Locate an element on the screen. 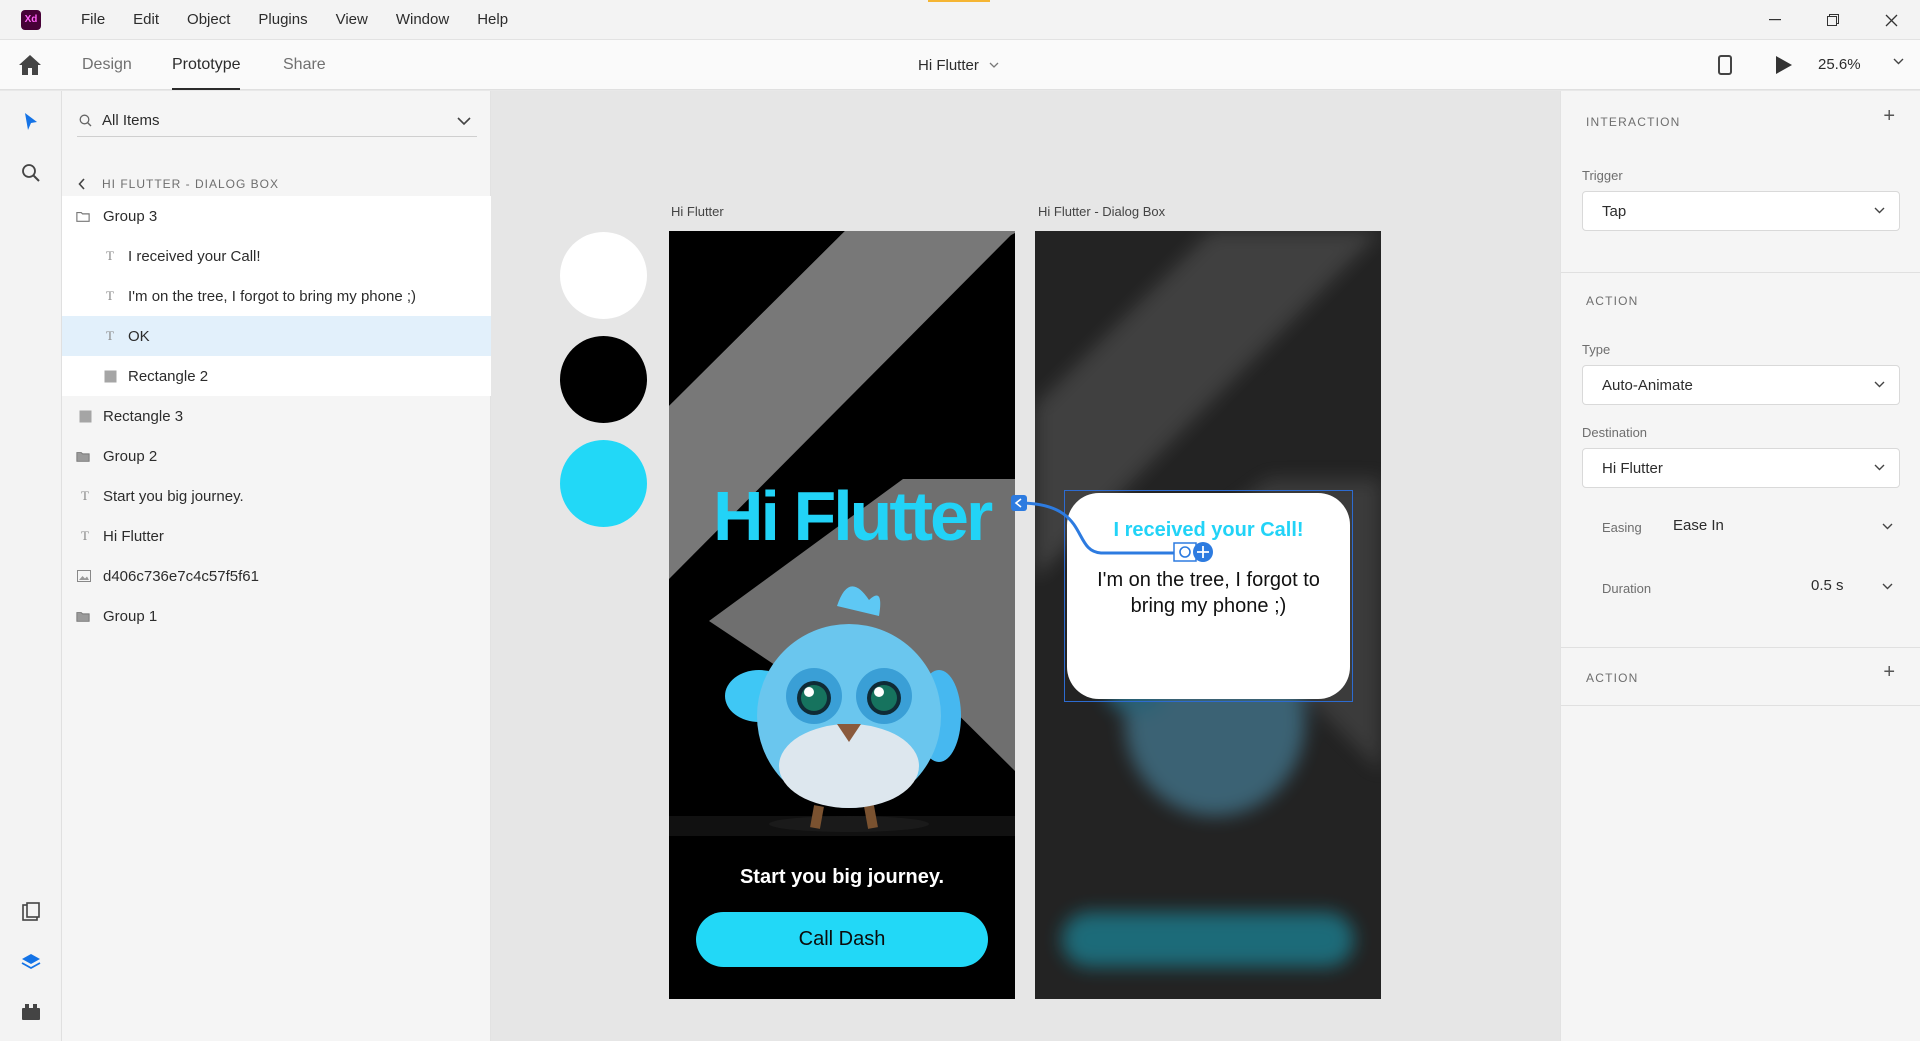 This screenshot has width=1920, height=1041. layer-label: Start you big journey. is located at coordinates (173, 496).